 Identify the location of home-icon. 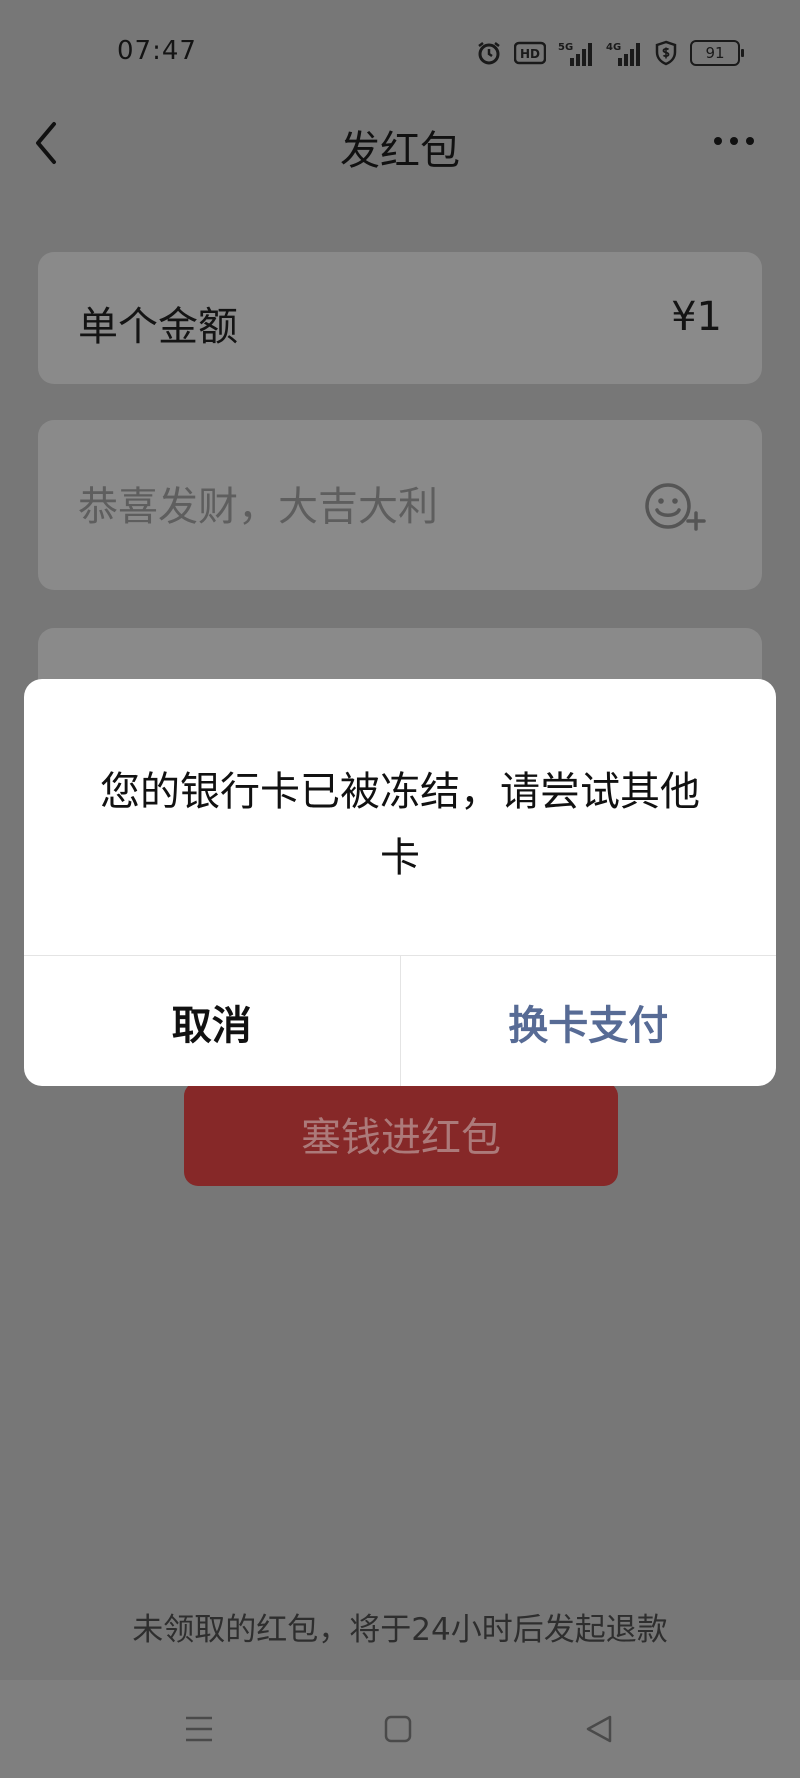
(398, 1729).